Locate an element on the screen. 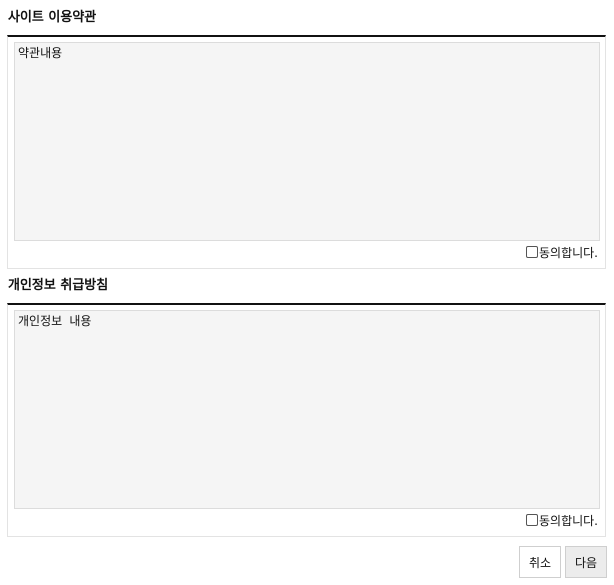 The height and width of the screenshot is (585, 614). cancel-button: 취소 is located at coordinates (540, 562).